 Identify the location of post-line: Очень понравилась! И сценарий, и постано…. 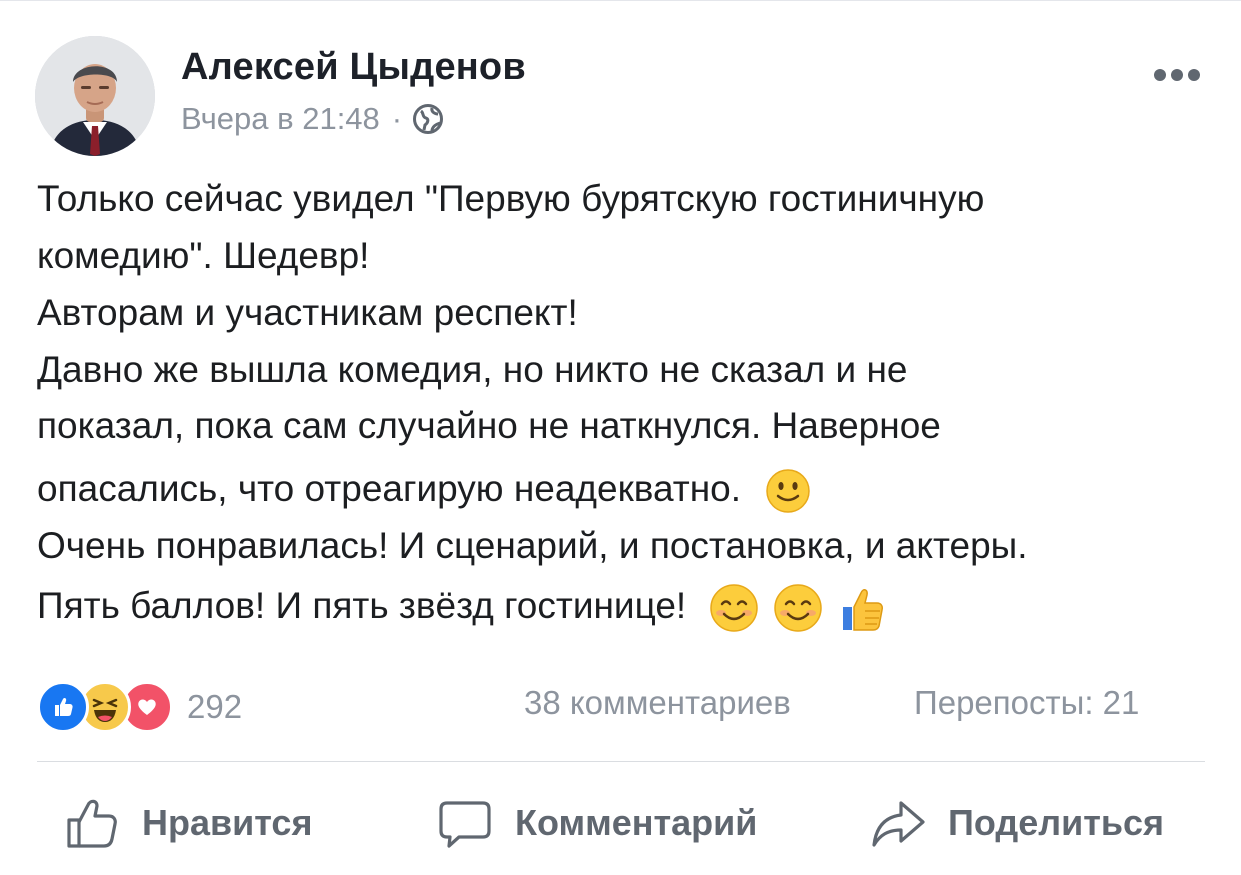
(532, 545).